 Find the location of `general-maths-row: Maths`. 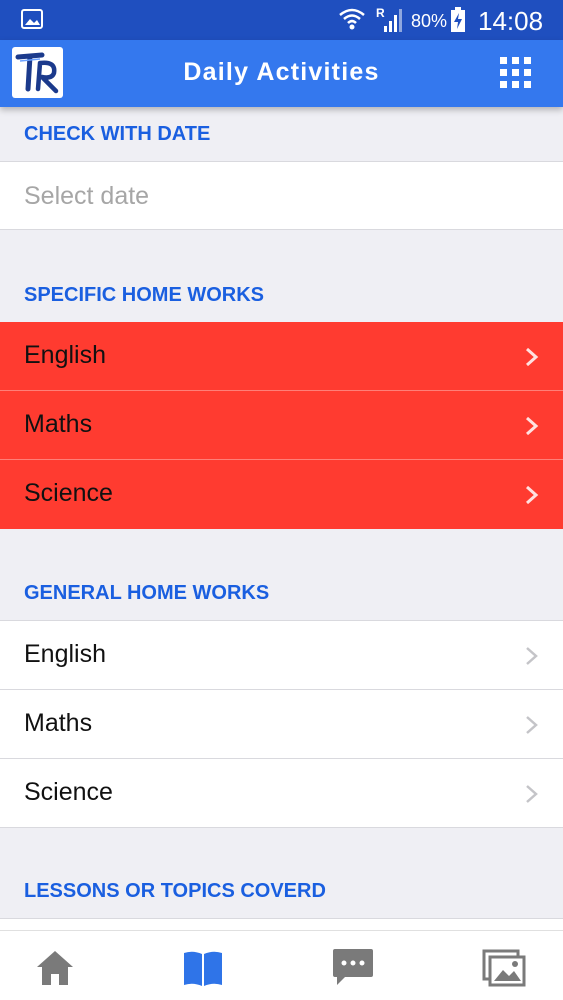

general-maths-row: Maths is located at coordinates (281, 724).